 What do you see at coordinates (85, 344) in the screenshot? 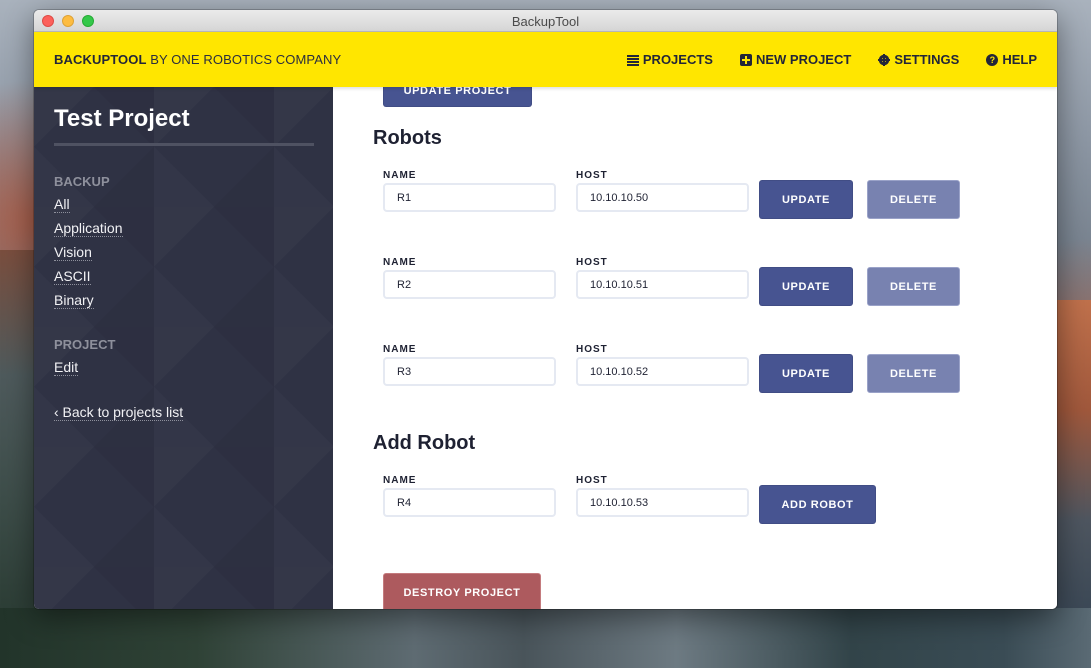
I see `sidebar-section-project: PROJECT` at bounding box center [85, 344].